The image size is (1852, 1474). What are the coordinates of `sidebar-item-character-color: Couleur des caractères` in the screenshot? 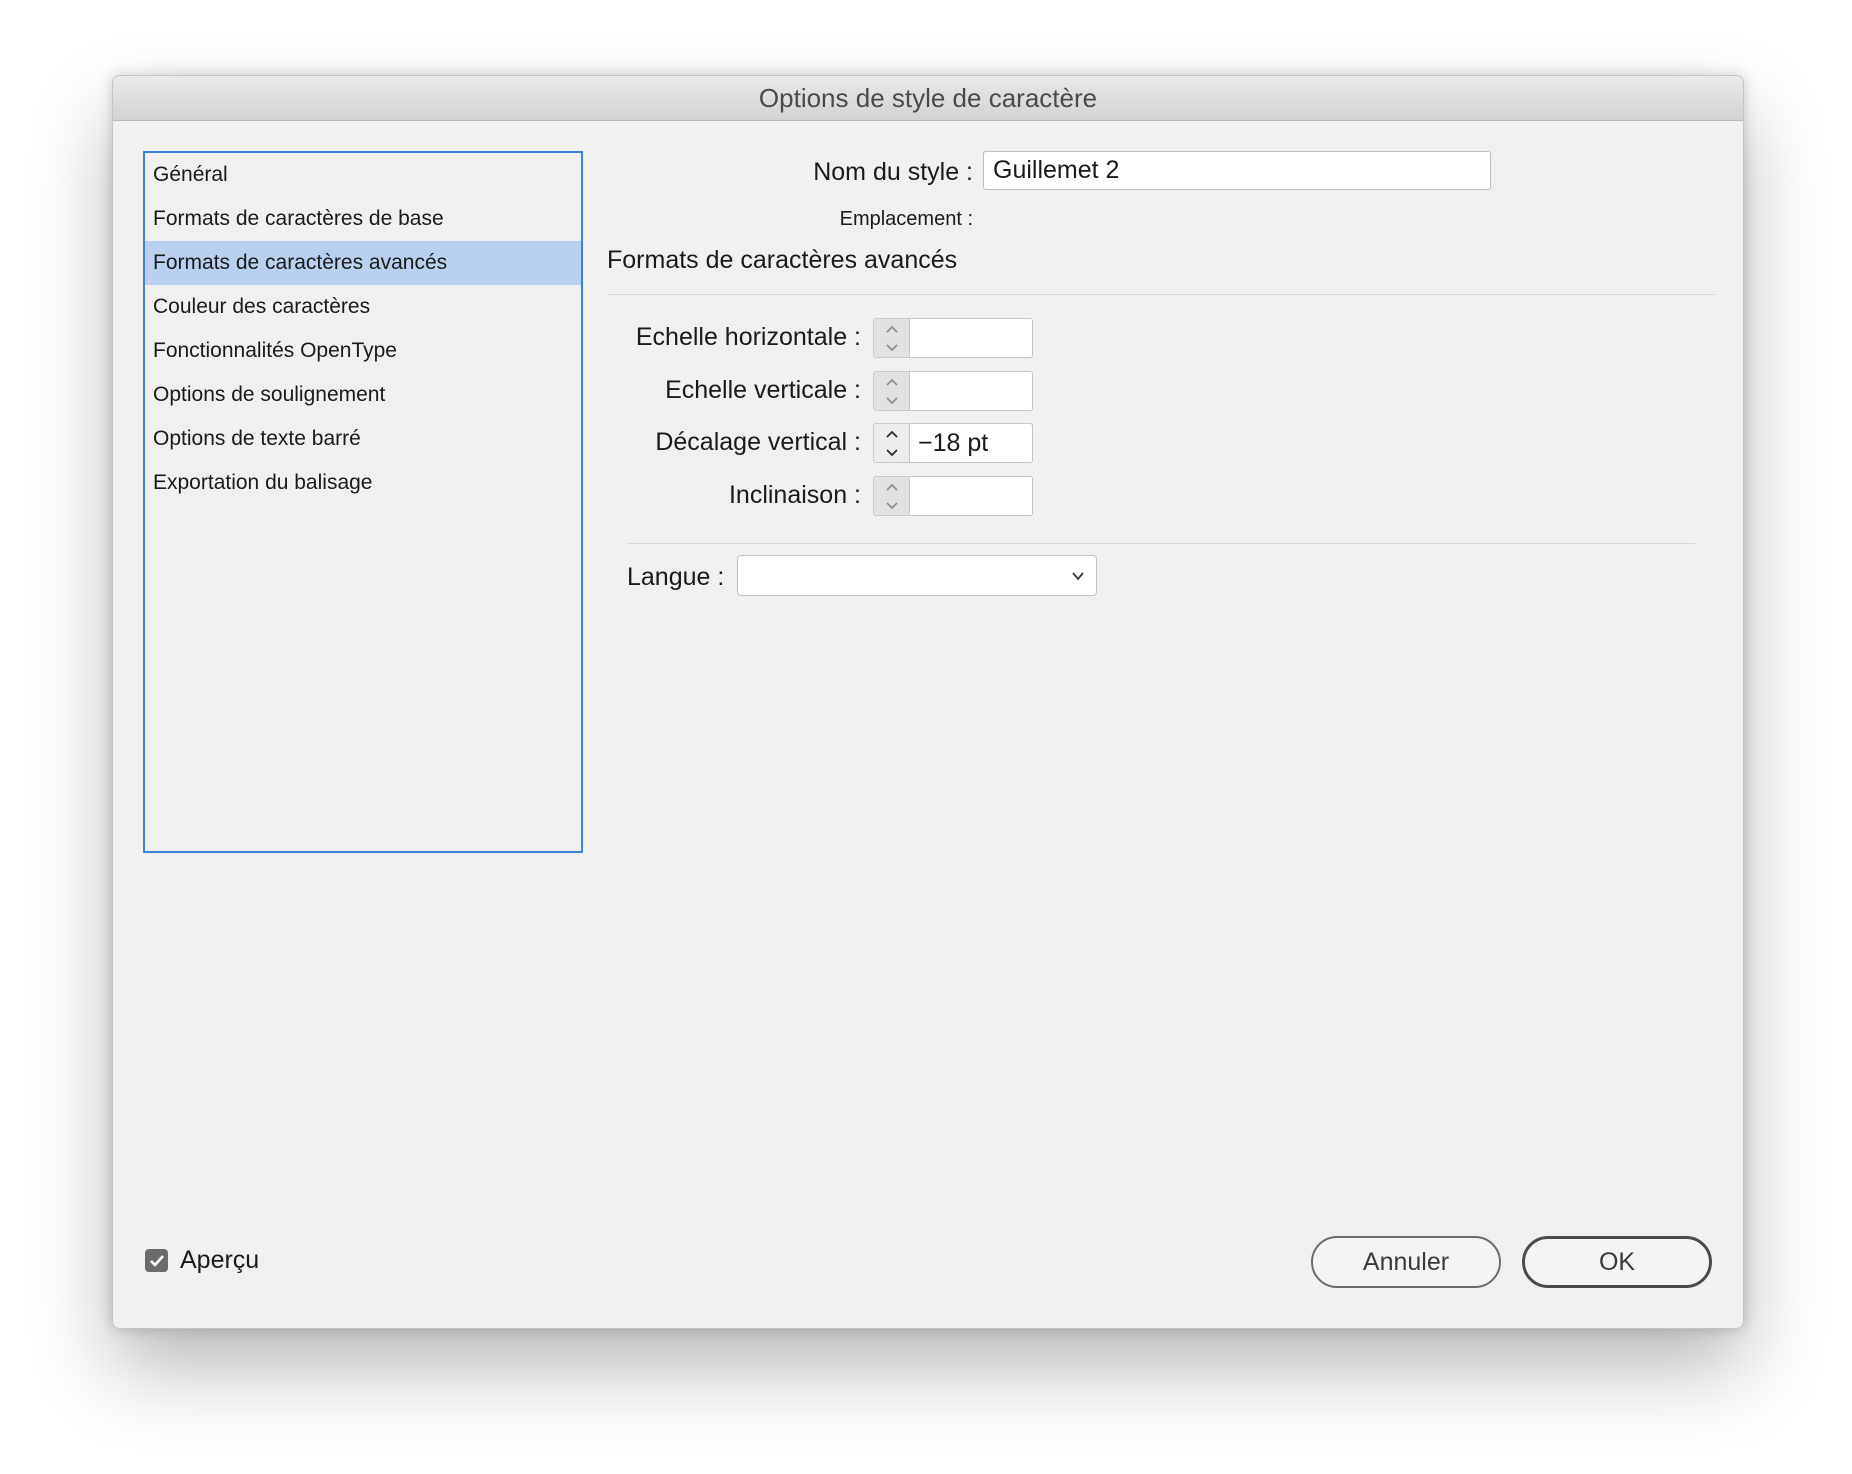 It's located at (363, 307).